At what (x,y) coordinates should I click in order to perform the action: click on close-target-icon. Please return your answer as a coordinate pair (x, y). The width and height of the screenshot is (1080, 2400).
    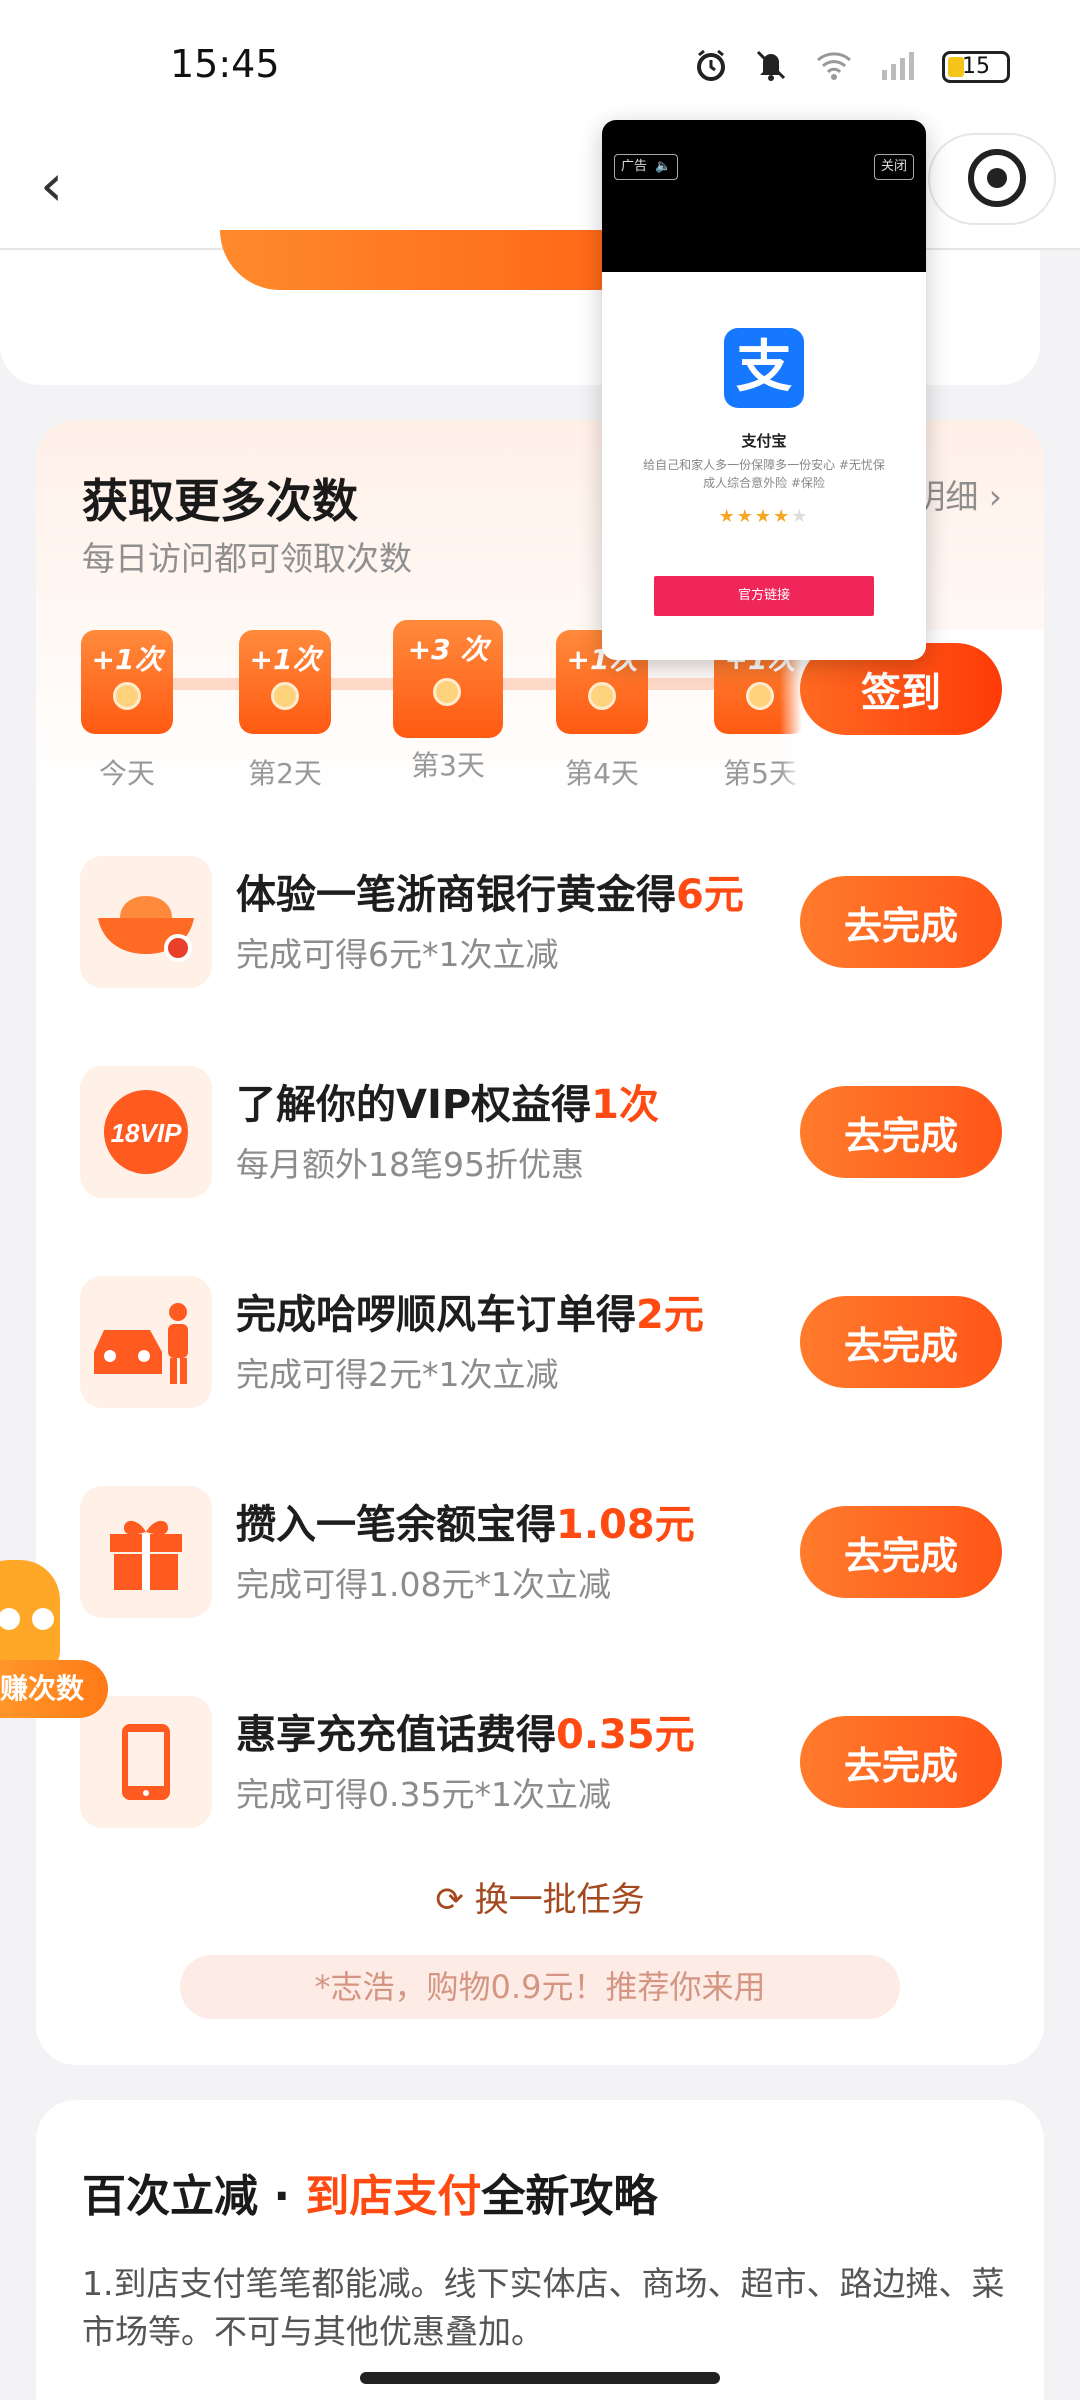
    Looking at the image, I should click on (997, 178).